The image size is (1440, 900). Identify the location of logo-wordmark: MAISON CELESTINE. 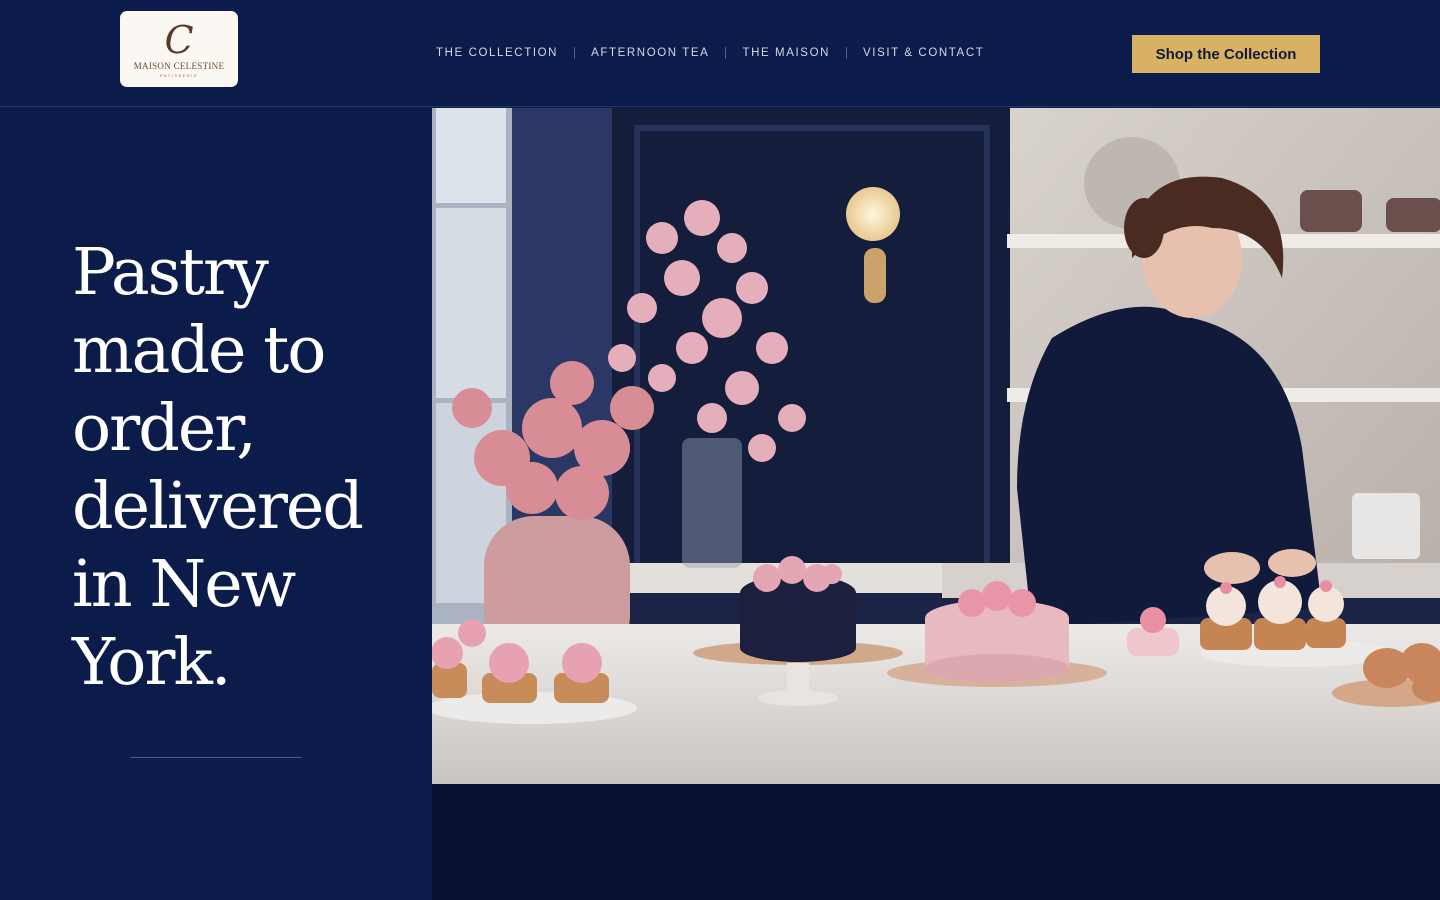
(179, 65).